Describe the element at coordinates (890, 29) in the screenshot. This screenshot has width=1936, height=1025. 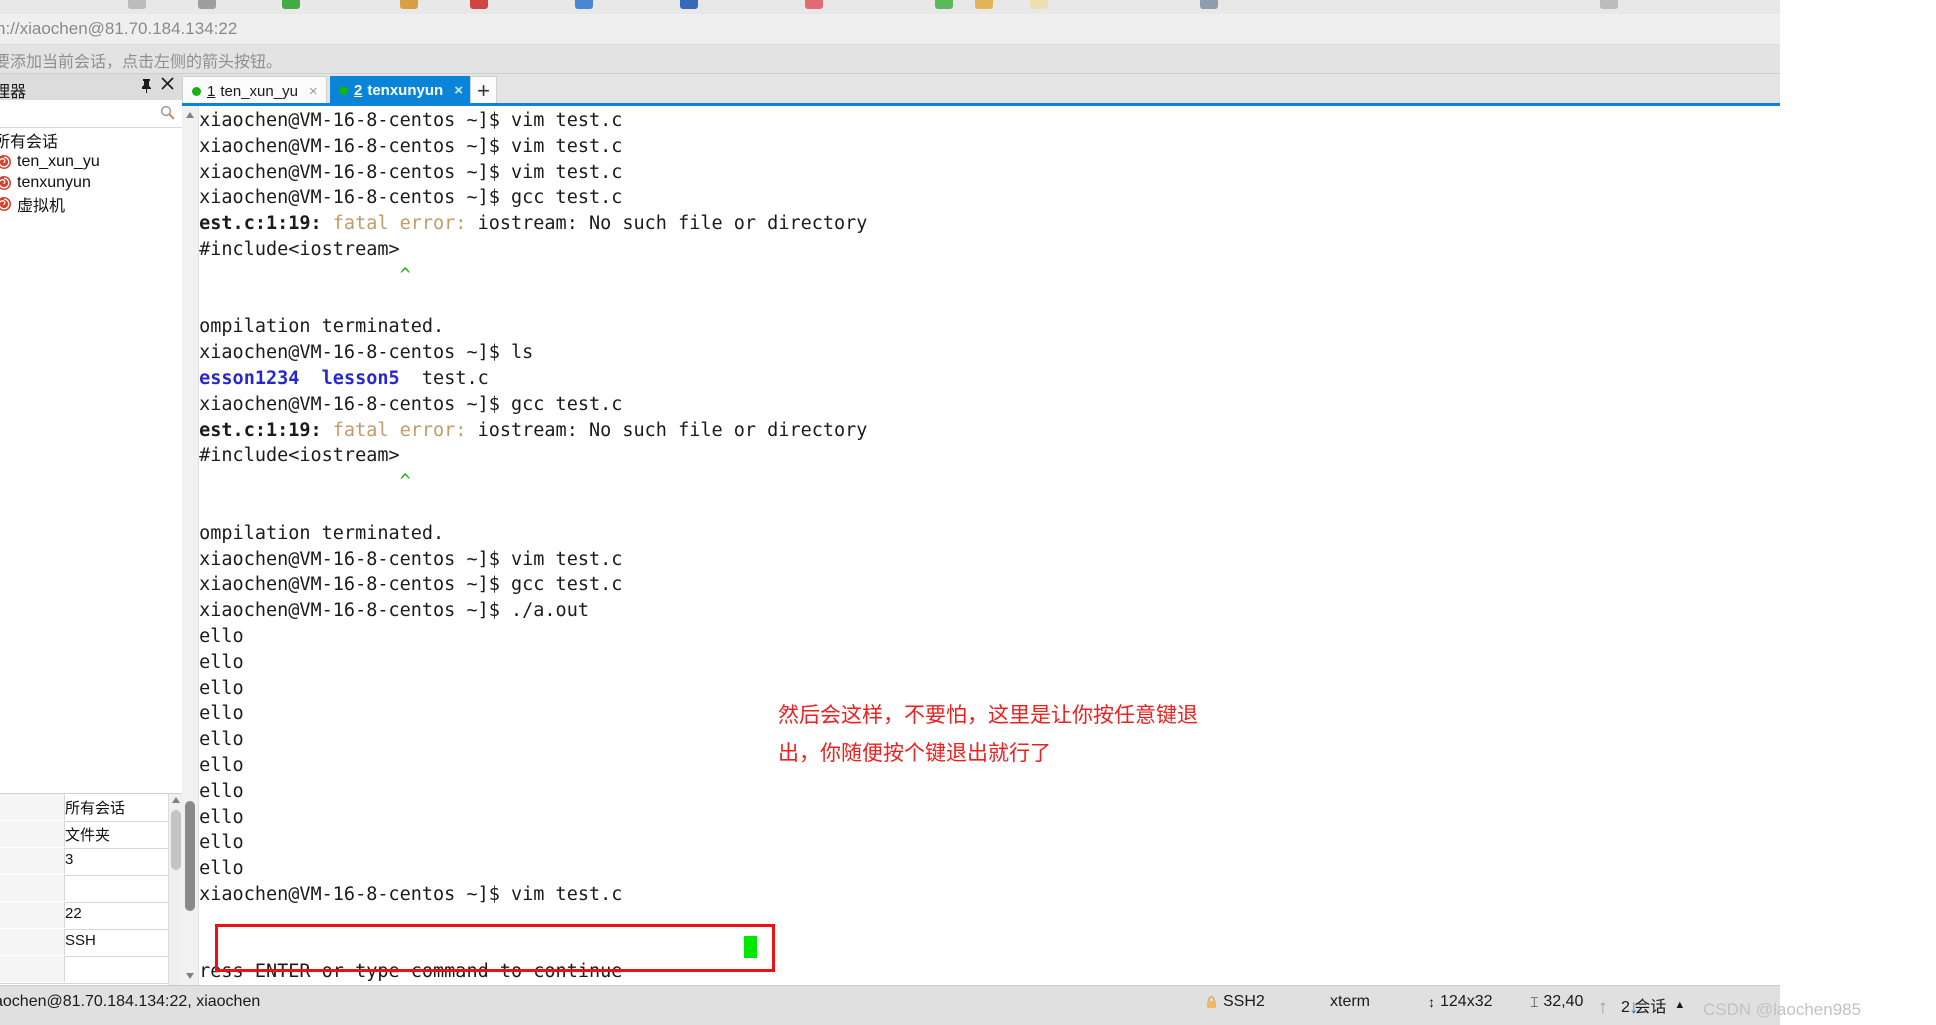
I see `address-bar: h://xiaochen@81.70.184.134:22` at that location.